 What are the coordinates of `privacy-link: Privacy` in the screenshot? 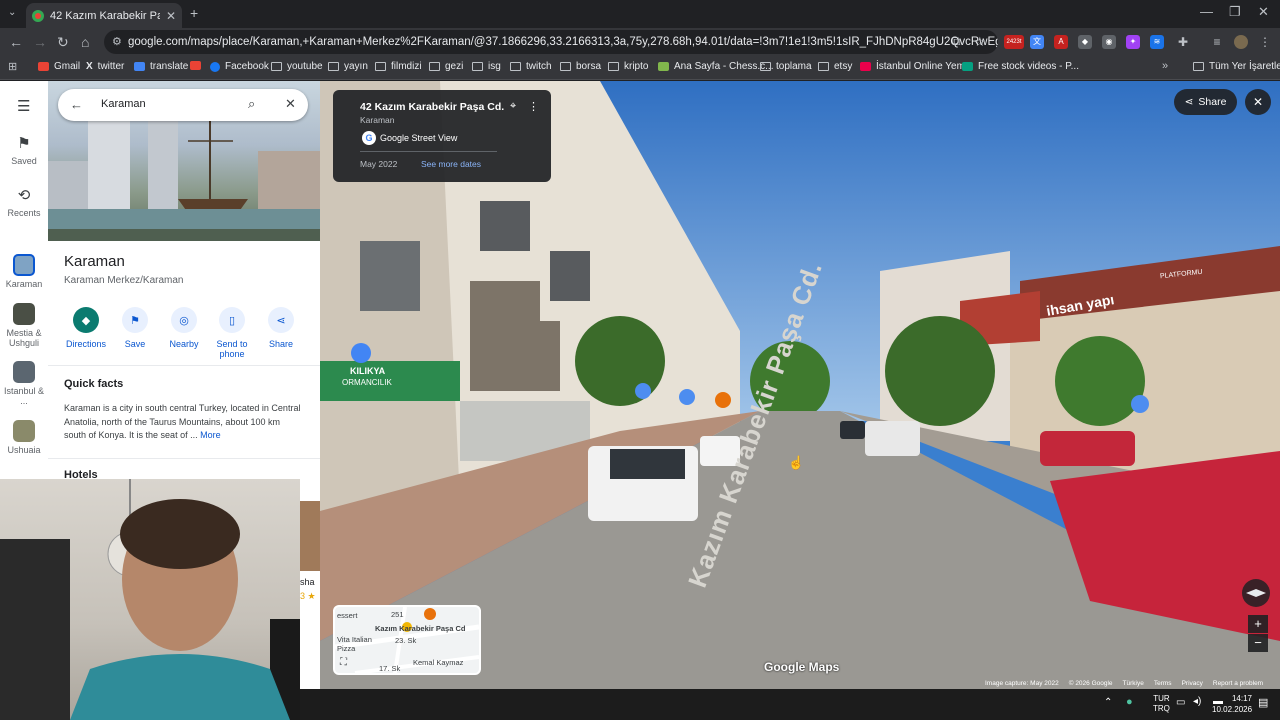 It's located at (1192, 683).